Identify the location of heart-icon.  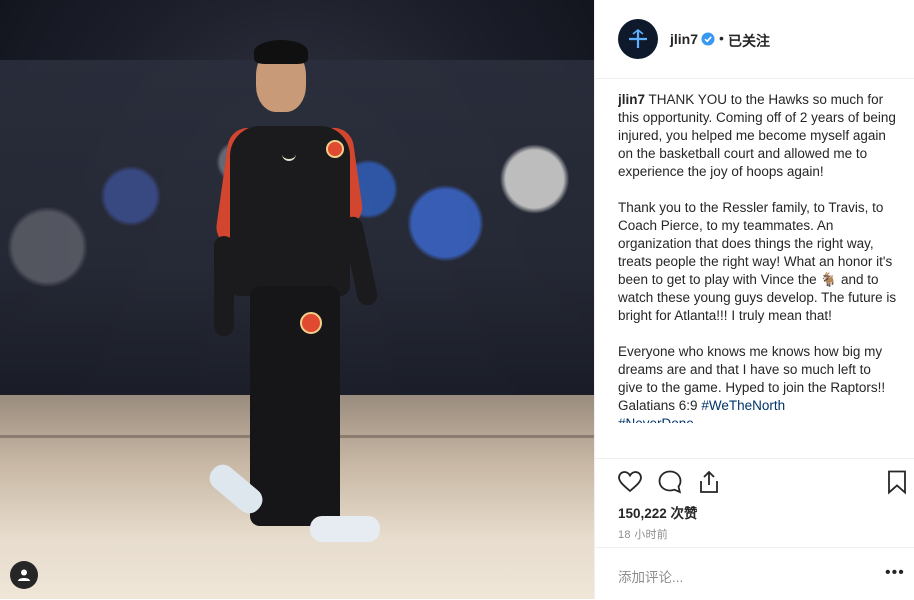
(630, 482).